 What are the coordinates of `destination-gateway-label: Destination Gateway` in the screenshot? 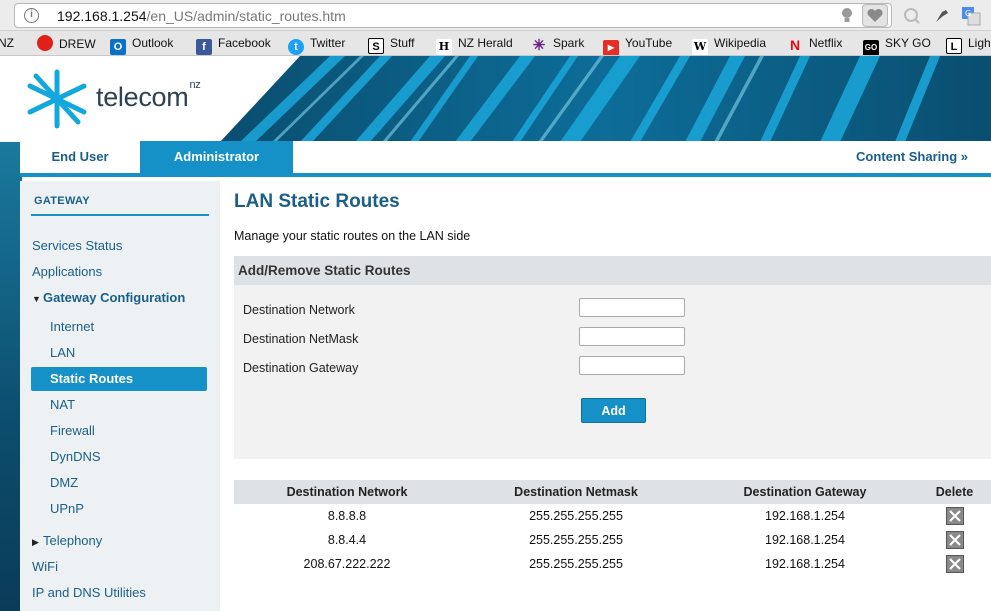 It's located at (301, 368).